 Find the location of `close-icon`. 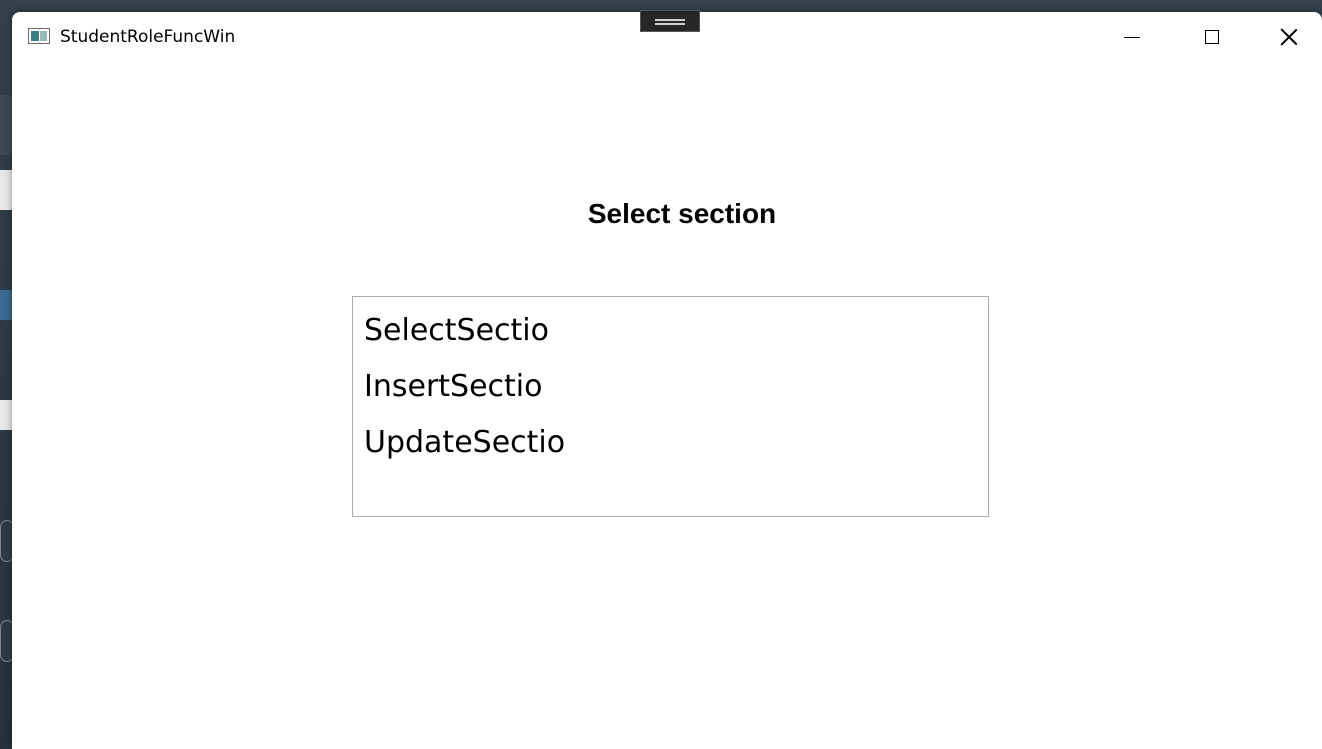

close-icon is located at coordinates (1289, 37).